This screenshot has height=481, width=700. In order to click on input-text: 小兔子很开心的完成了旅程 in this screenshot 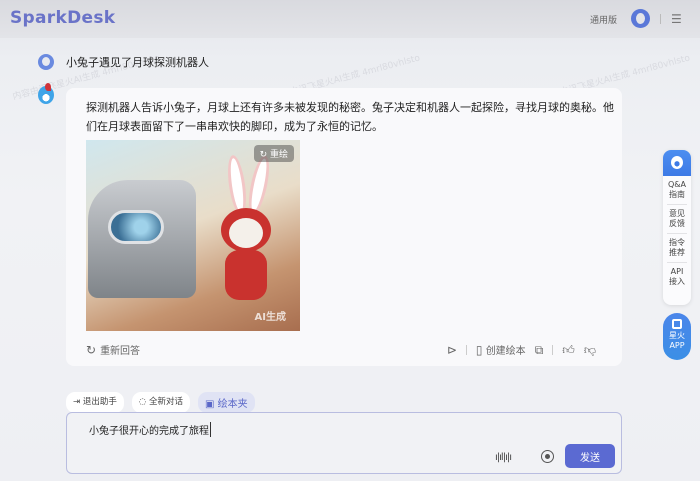, I will do `click(150, 429)`.